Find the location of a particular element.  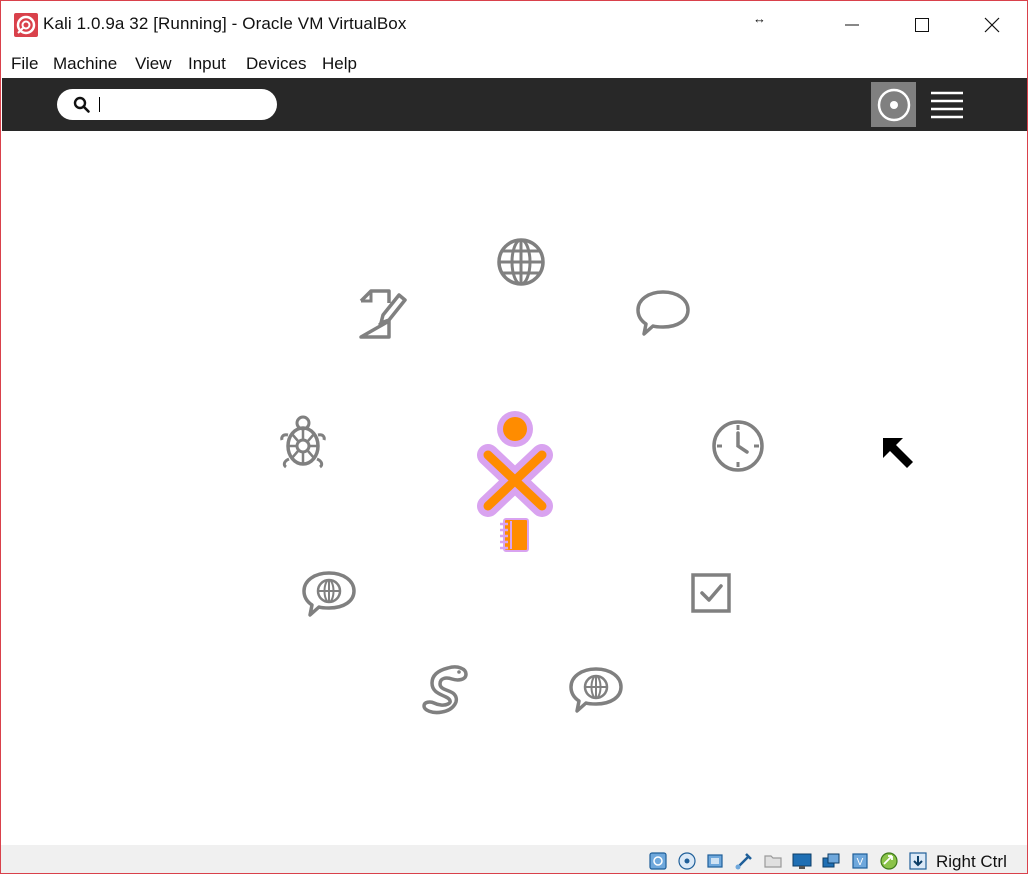

turtle-icon is located at coordinates (303, 442).